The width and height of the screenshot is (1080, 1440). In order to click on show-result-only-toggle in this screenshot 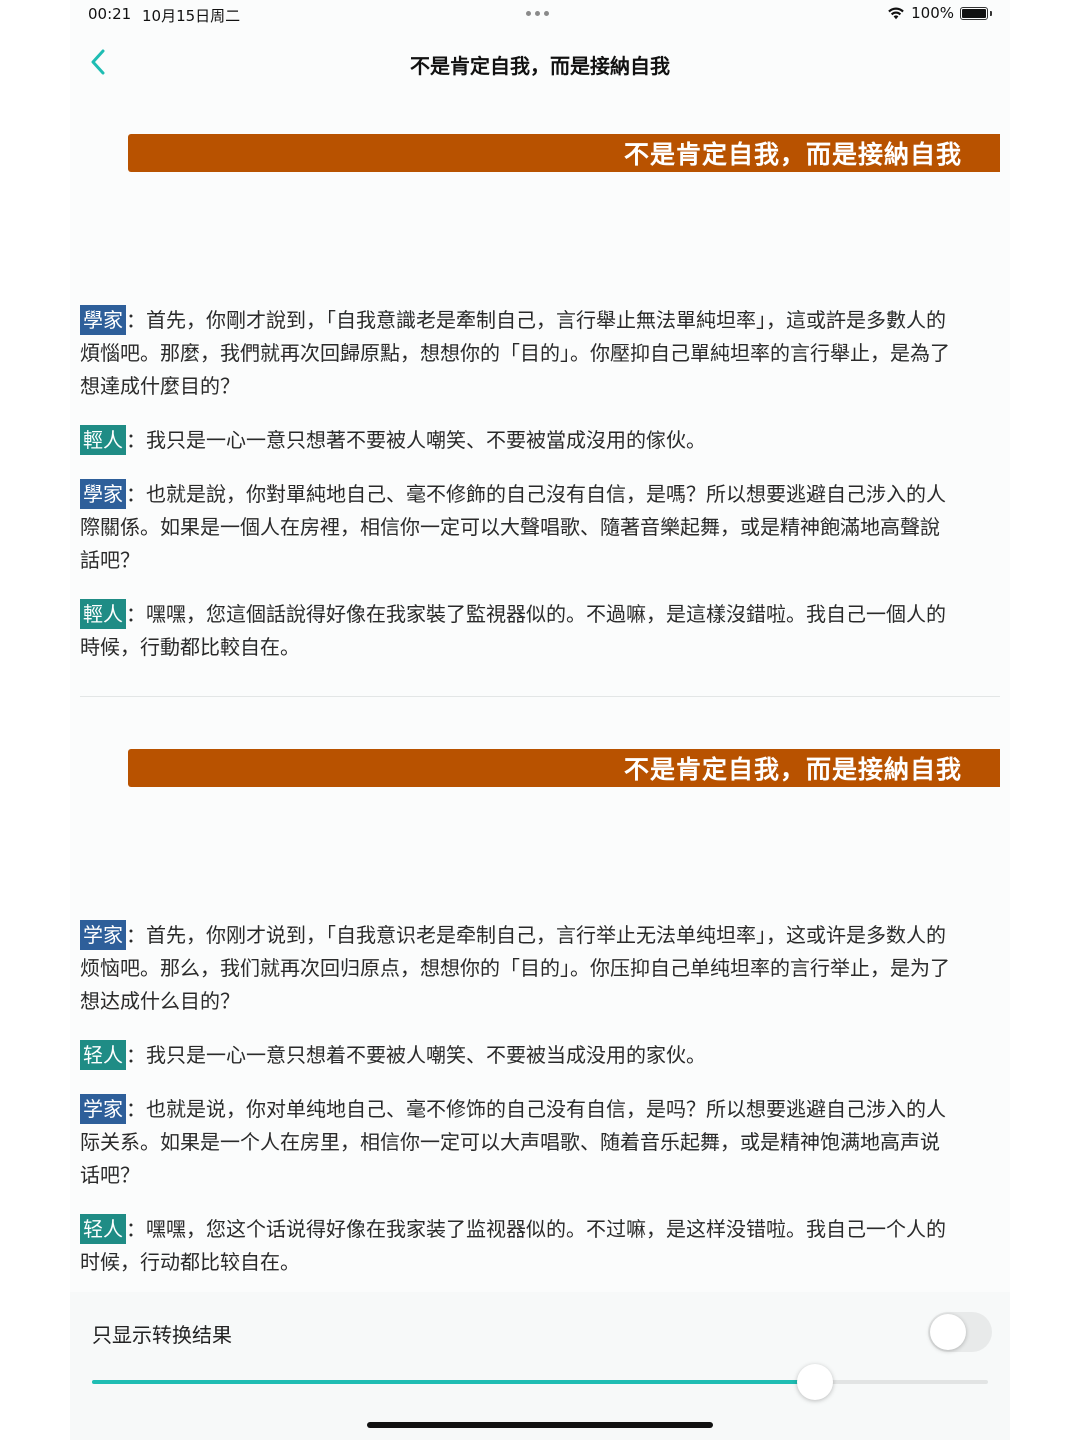, I will do `click(960, 1332)`.